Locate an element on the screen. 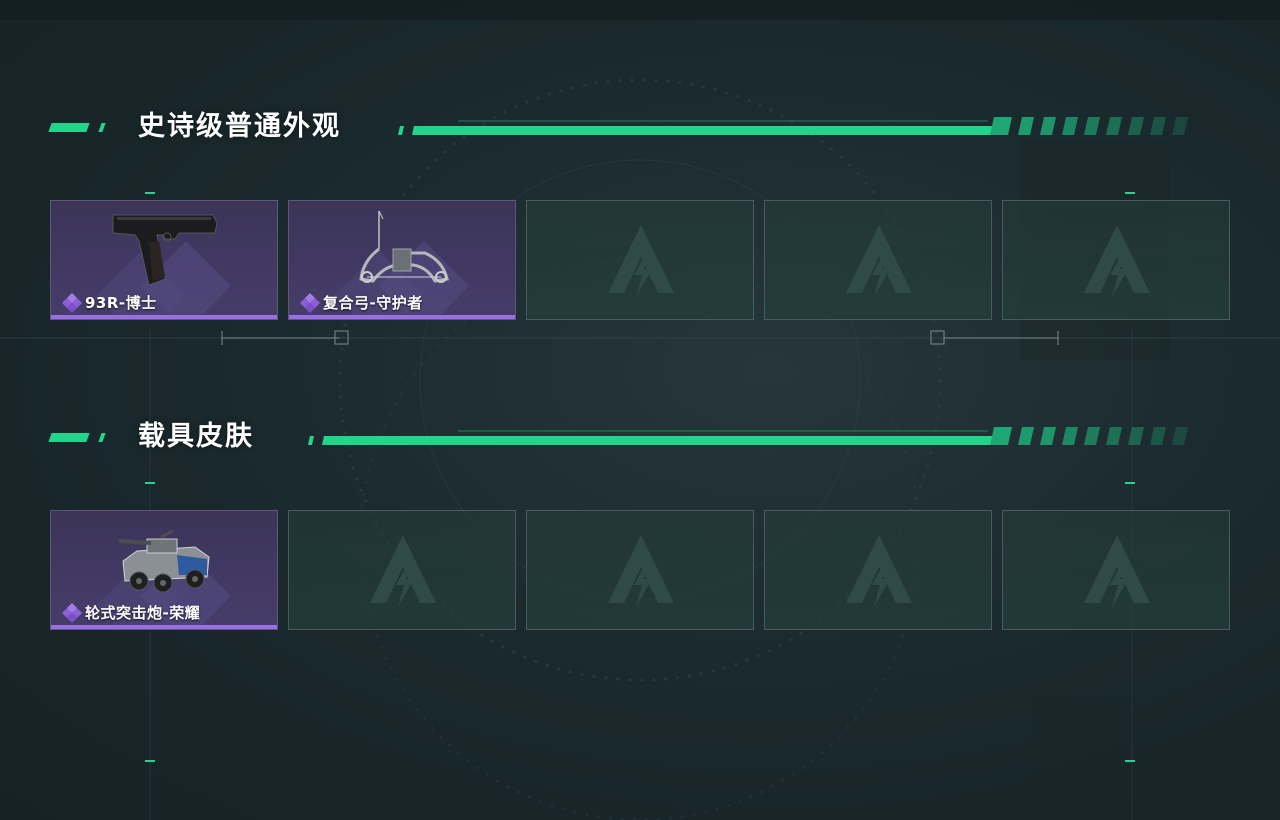  skin-slot-93r: 93R-博士 is located at coordinates (164, 260).